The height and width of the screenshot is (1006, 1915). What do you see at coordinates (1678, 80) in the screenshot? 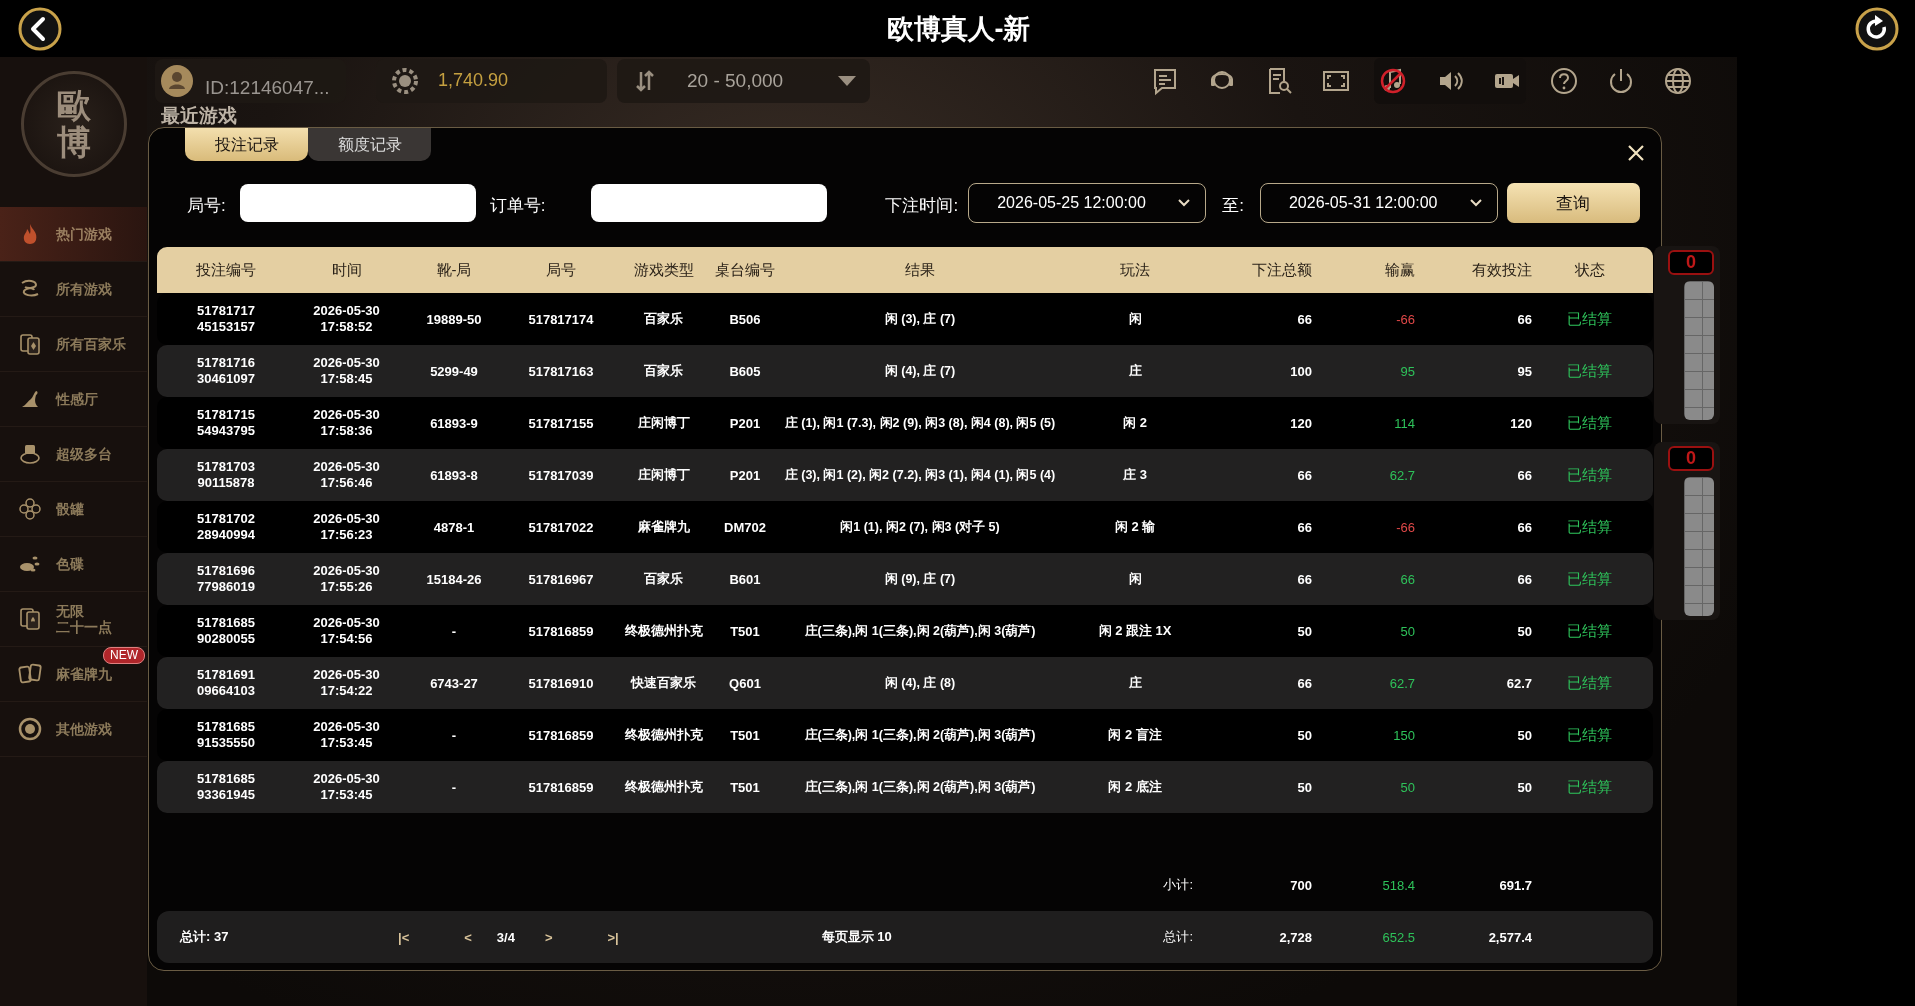
I see `globe-icon` at bounding box center [1678, 80].